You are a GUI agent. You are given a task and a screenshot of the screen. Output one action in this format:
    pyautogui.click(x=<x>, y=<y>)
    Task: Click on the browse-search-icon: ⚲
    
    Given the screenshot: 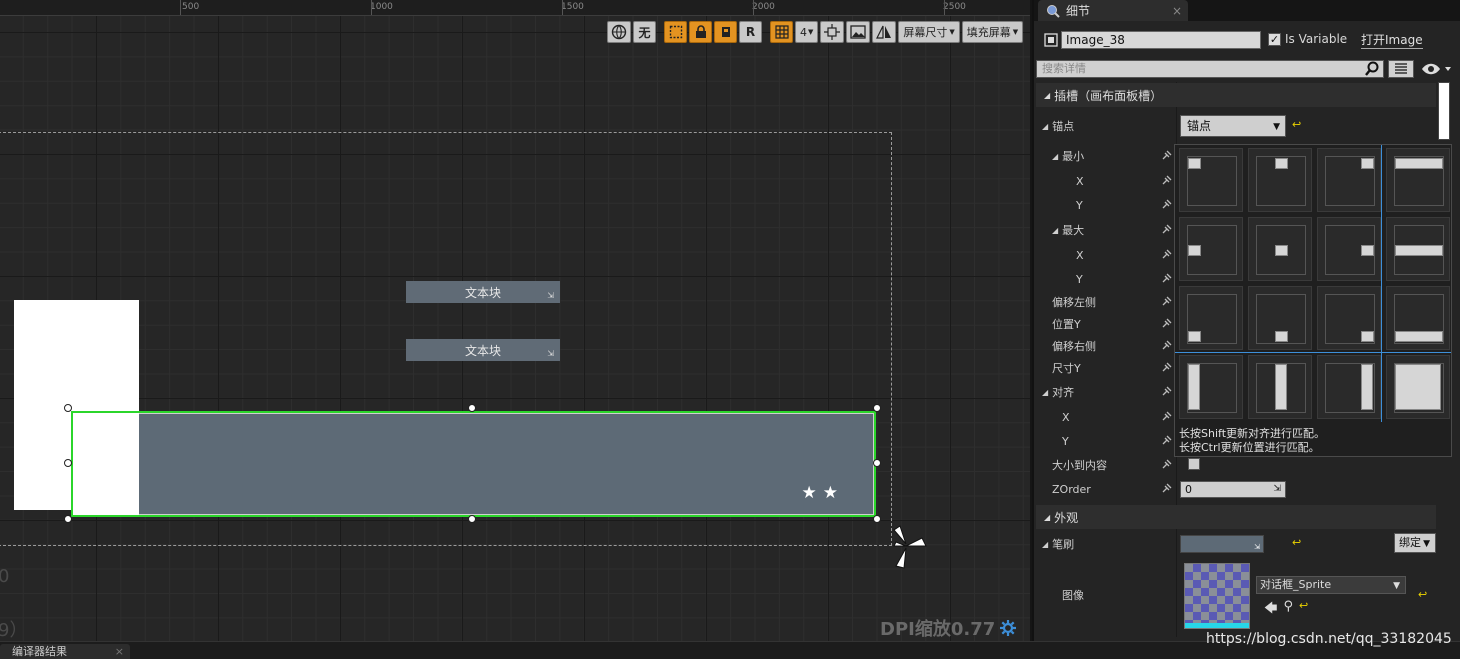 What is the action you would take?
    pyautogui.click(x=1288, y=610)
    